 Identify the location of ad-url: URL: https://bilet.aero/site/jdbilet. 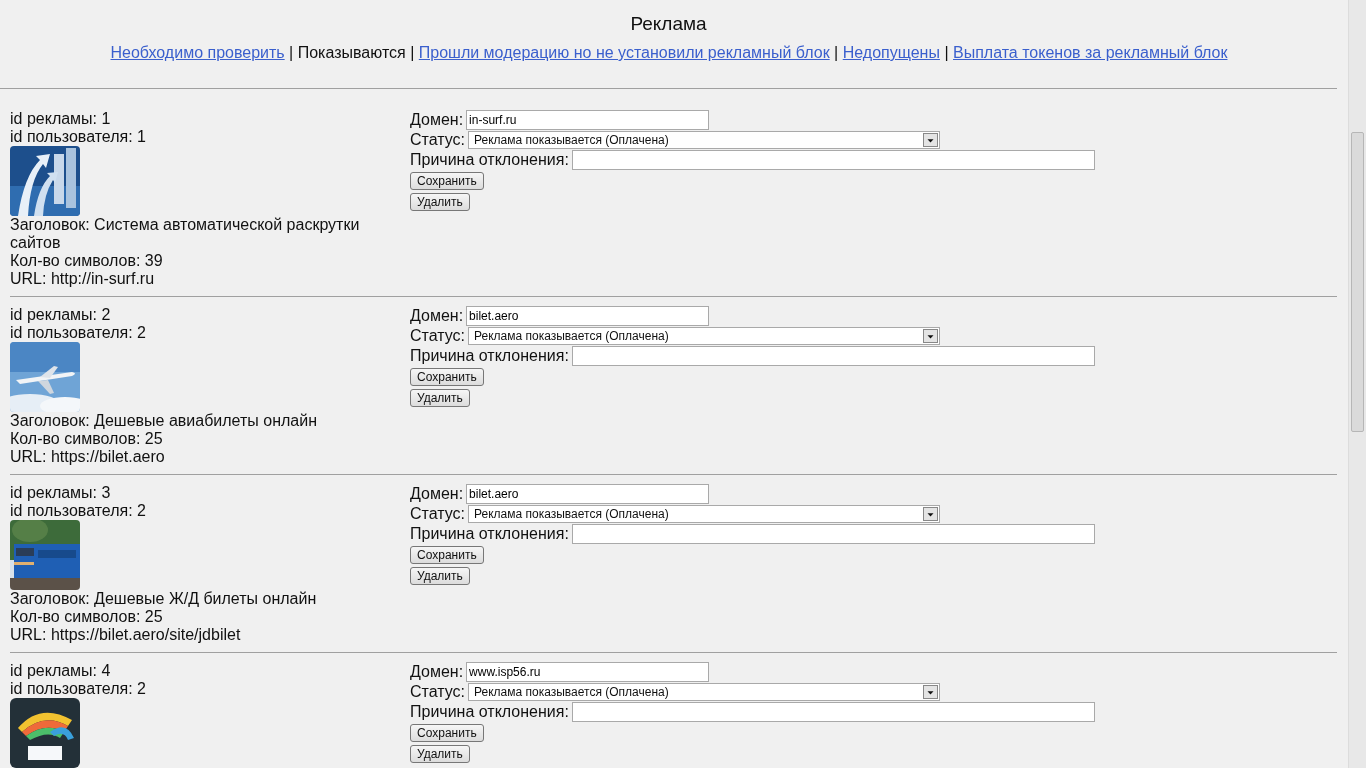
(125, 635).